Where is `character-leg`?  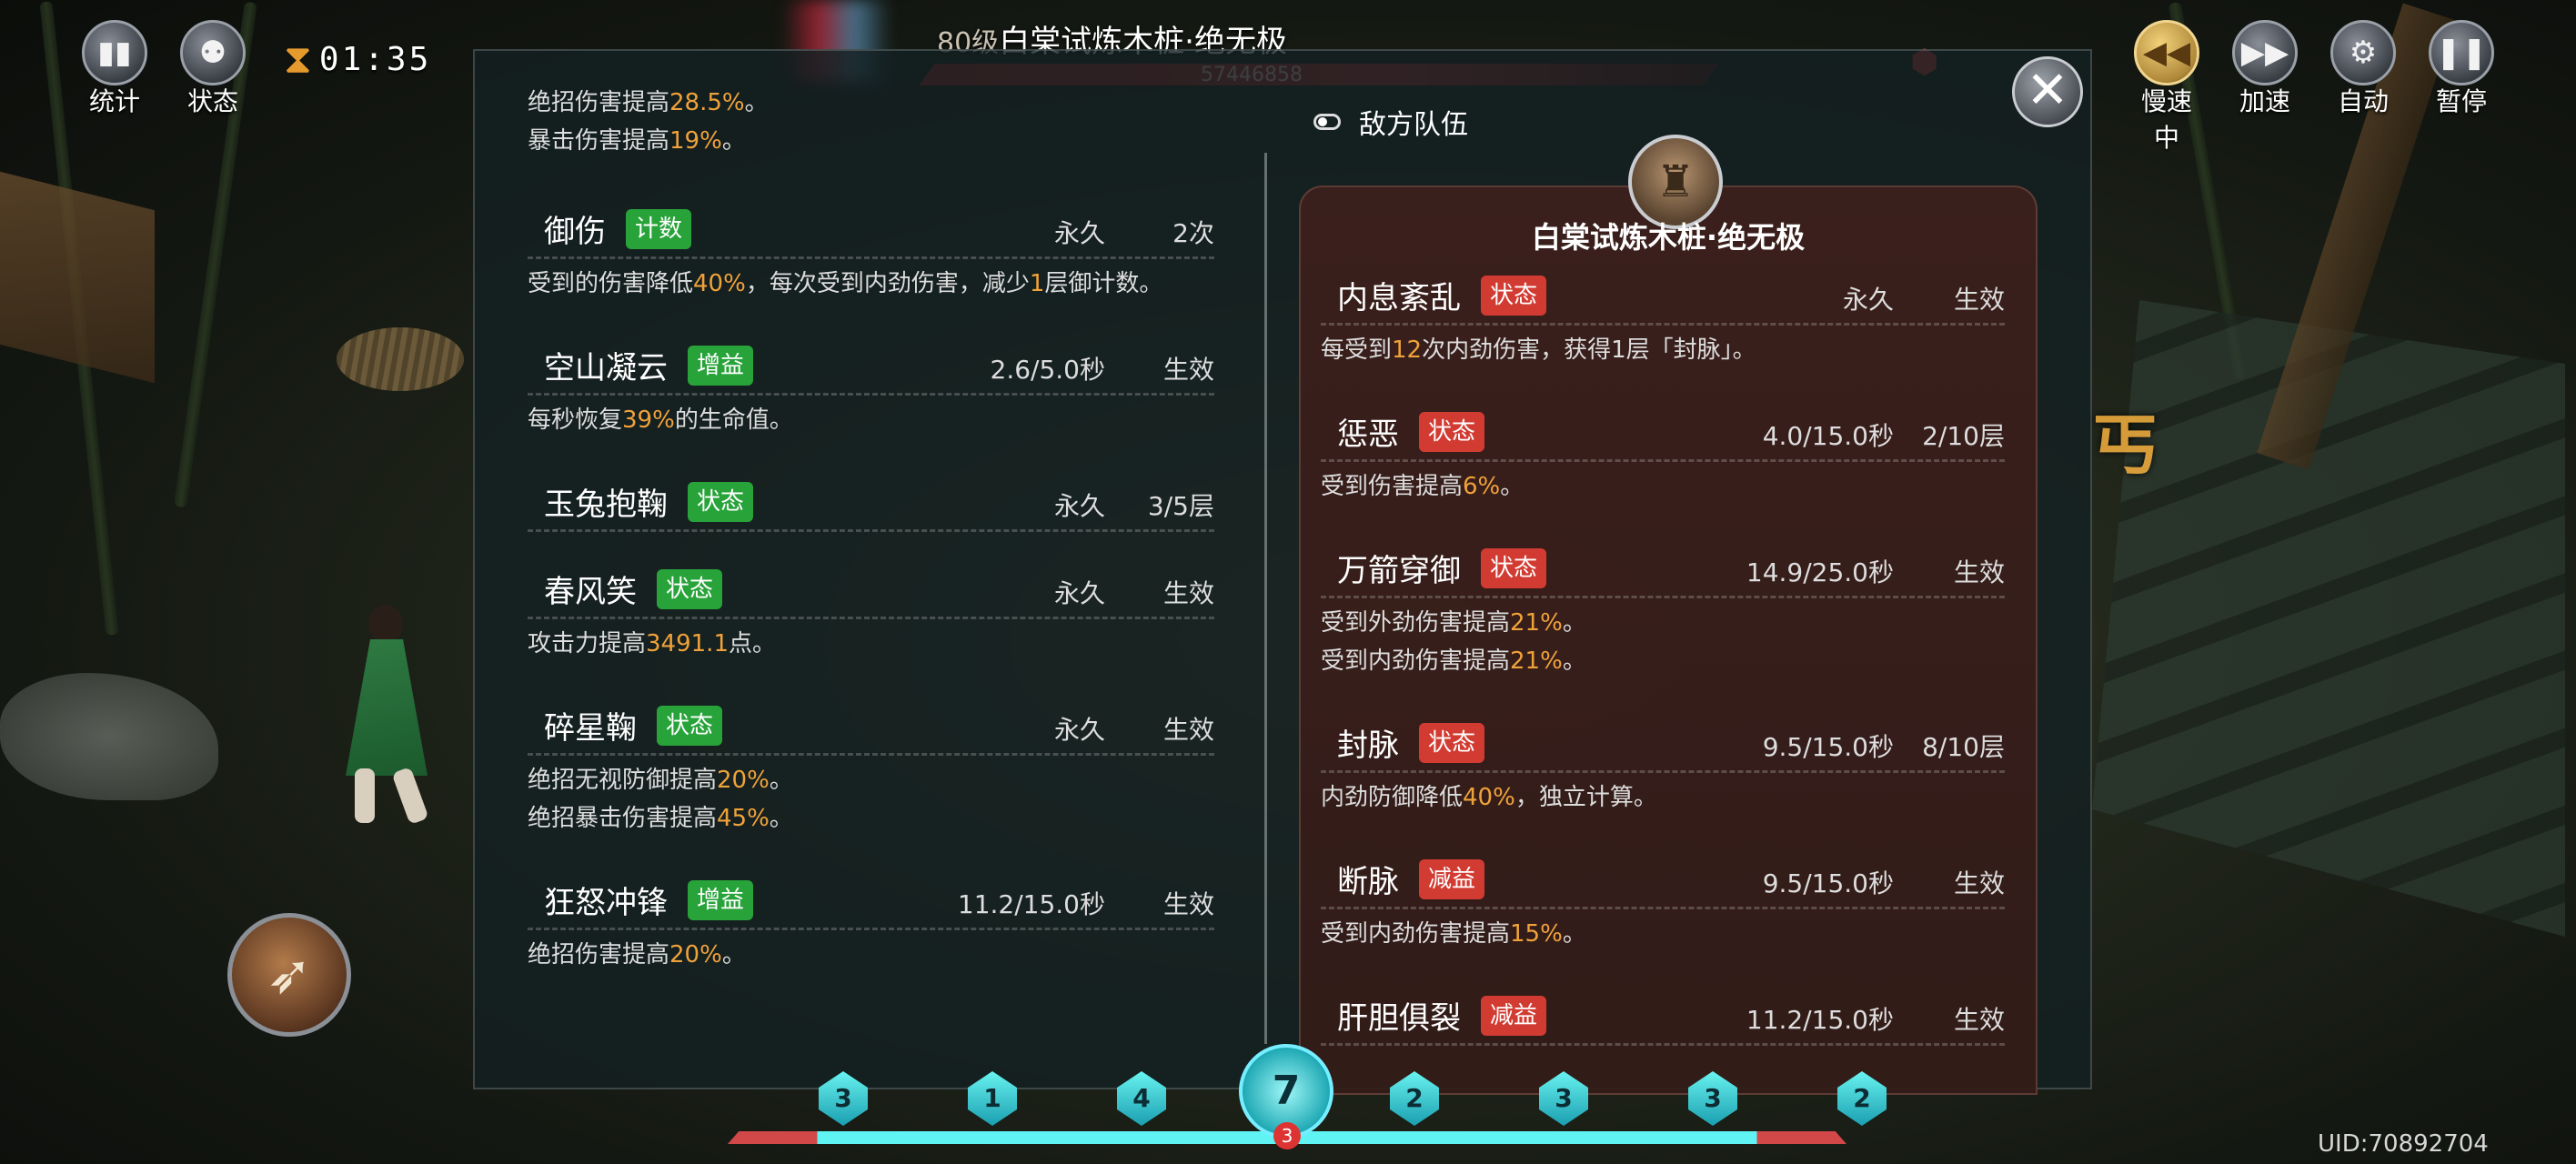 character-leg is located at coordinates (365, 796).